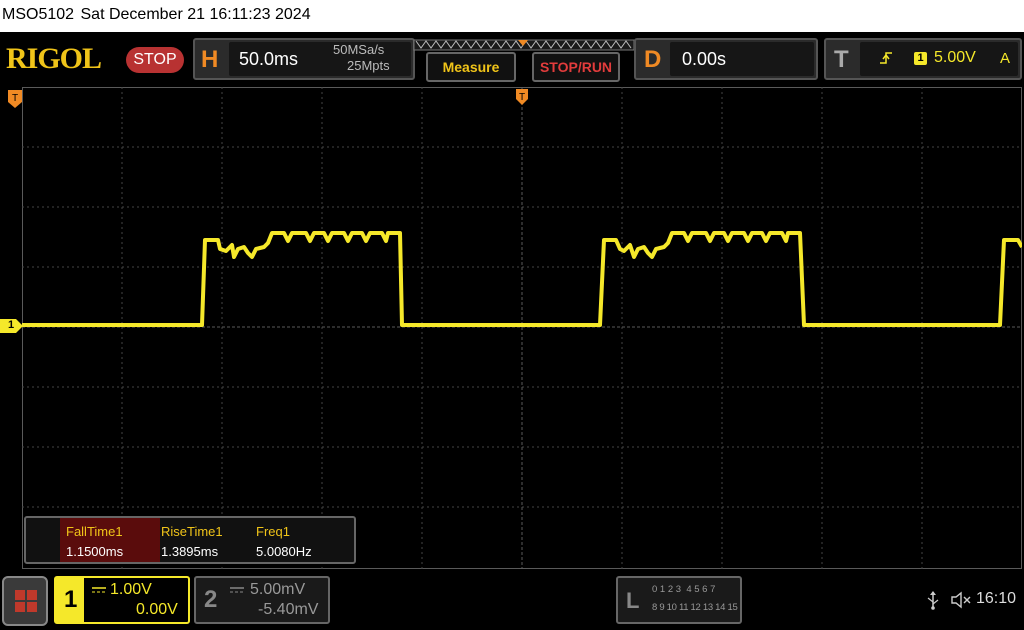  Describe the element at coordinates (704, 59) in the screenshot. I see `delay-value: 0.00s` at that location.